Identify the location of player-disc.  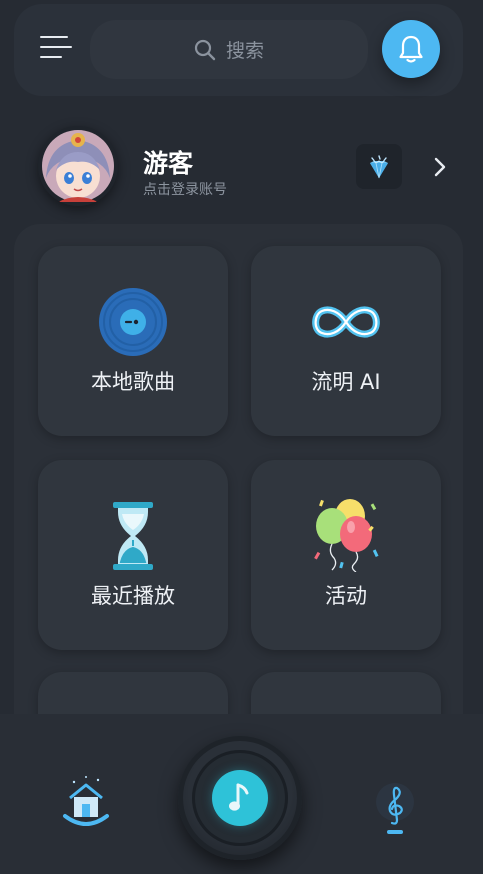
(240, 798).